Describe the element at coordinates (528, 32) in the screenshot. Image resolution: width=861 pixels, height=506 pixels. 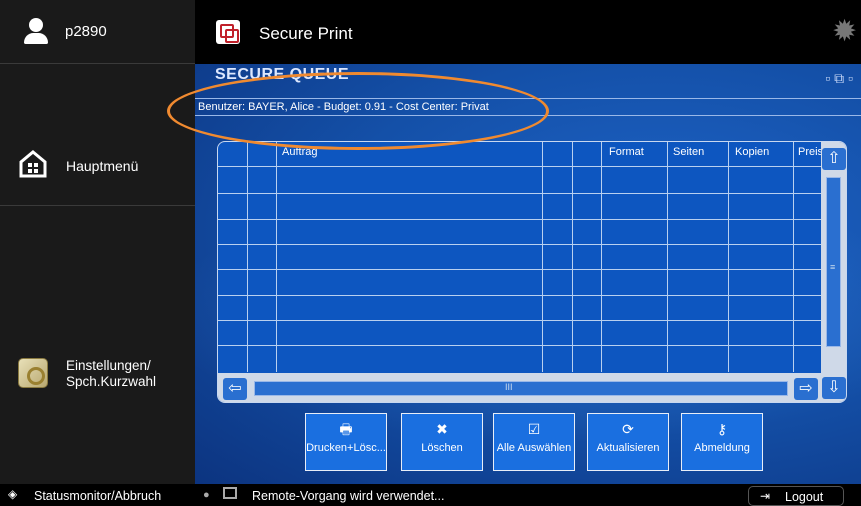
I see `app-header: Secure Print ✹` at that location.